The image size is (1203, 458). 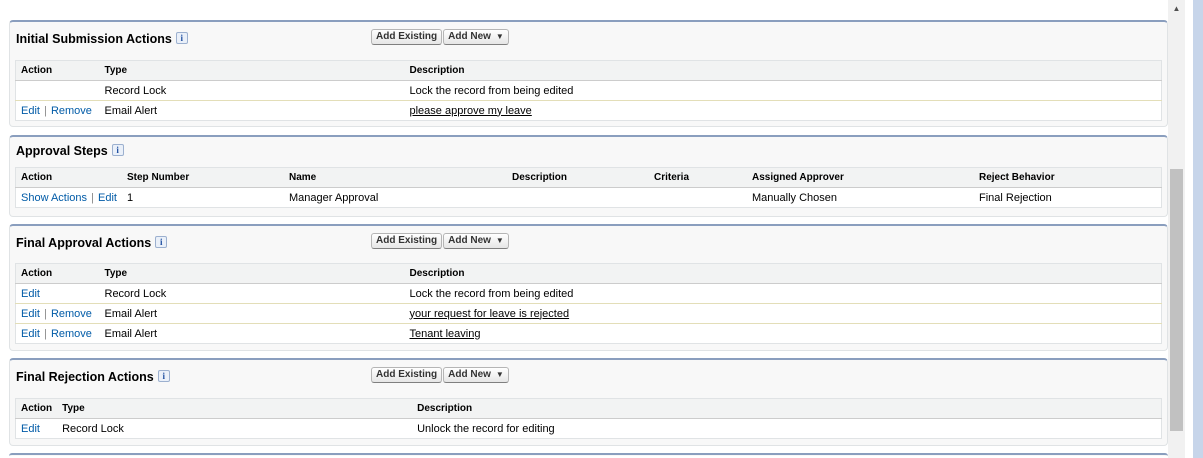 What do you see at coordinates (698, 198) in the screenshot?
I see `criteria-cell` at bounding box center [698, 198].